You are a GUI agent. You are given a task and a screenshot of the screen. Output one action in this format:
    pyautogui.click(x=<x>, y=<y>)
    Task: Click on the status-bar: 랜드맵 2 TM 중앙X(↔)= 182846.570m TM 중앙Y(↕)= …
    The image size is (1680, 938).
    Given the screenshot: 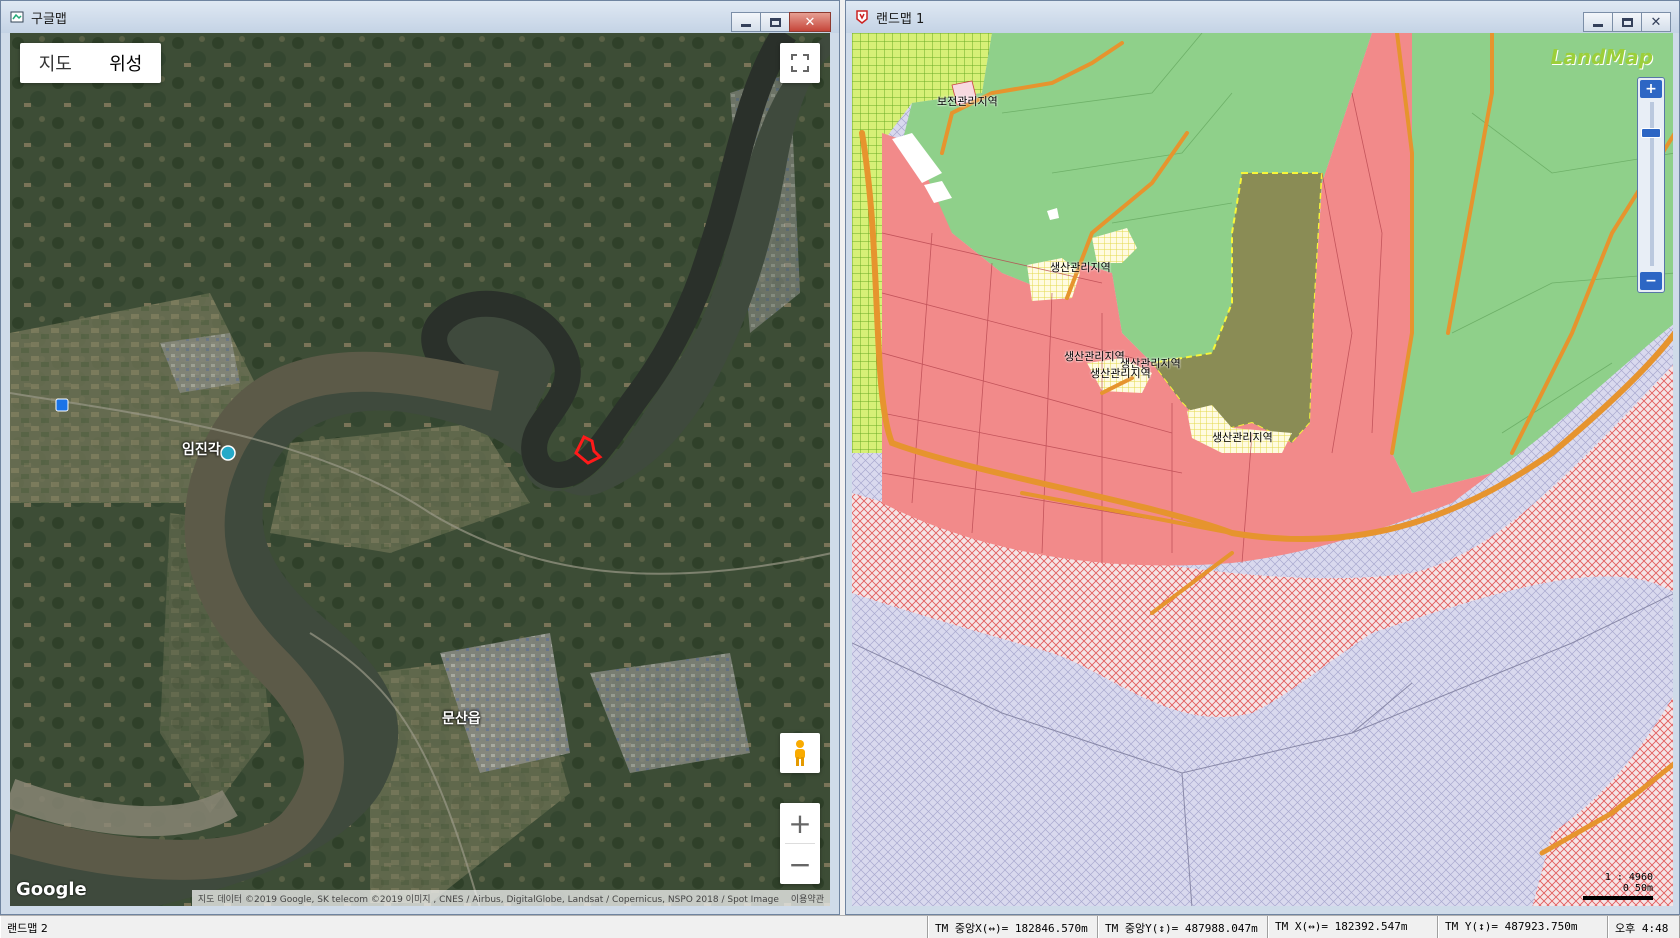 What is the action you would take?
    pyautogui.click(x=840, y=926)
    